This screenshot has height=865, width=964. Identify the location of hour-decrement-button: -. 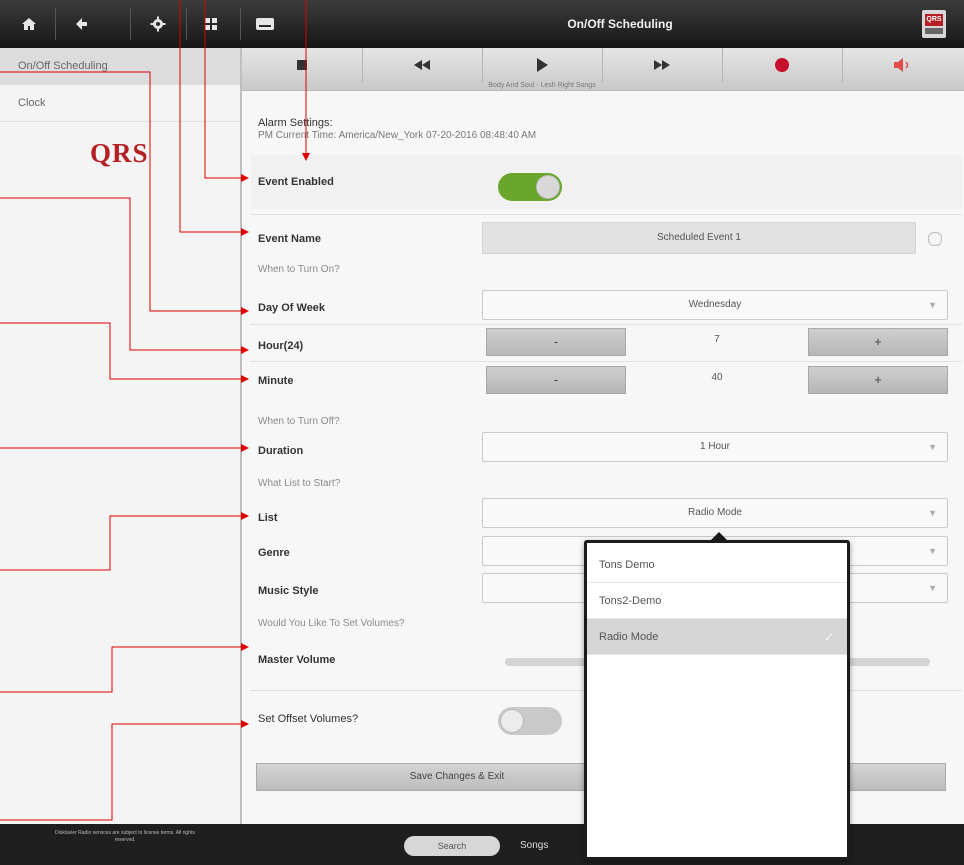
(556, 342).